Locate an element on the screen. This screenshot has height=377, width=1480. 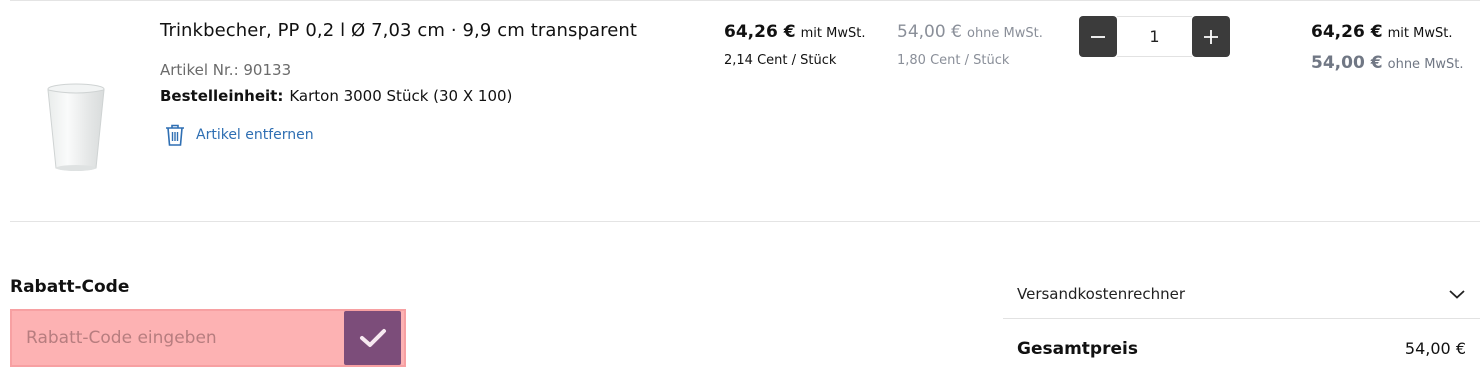
quantity-stepper: 1 is located at coordinates (1154, 36).